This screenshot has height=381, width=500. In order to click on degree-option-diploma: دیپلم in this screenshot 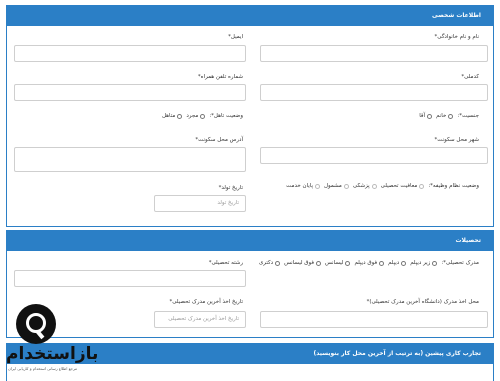, I will do `click(397, 263)`.